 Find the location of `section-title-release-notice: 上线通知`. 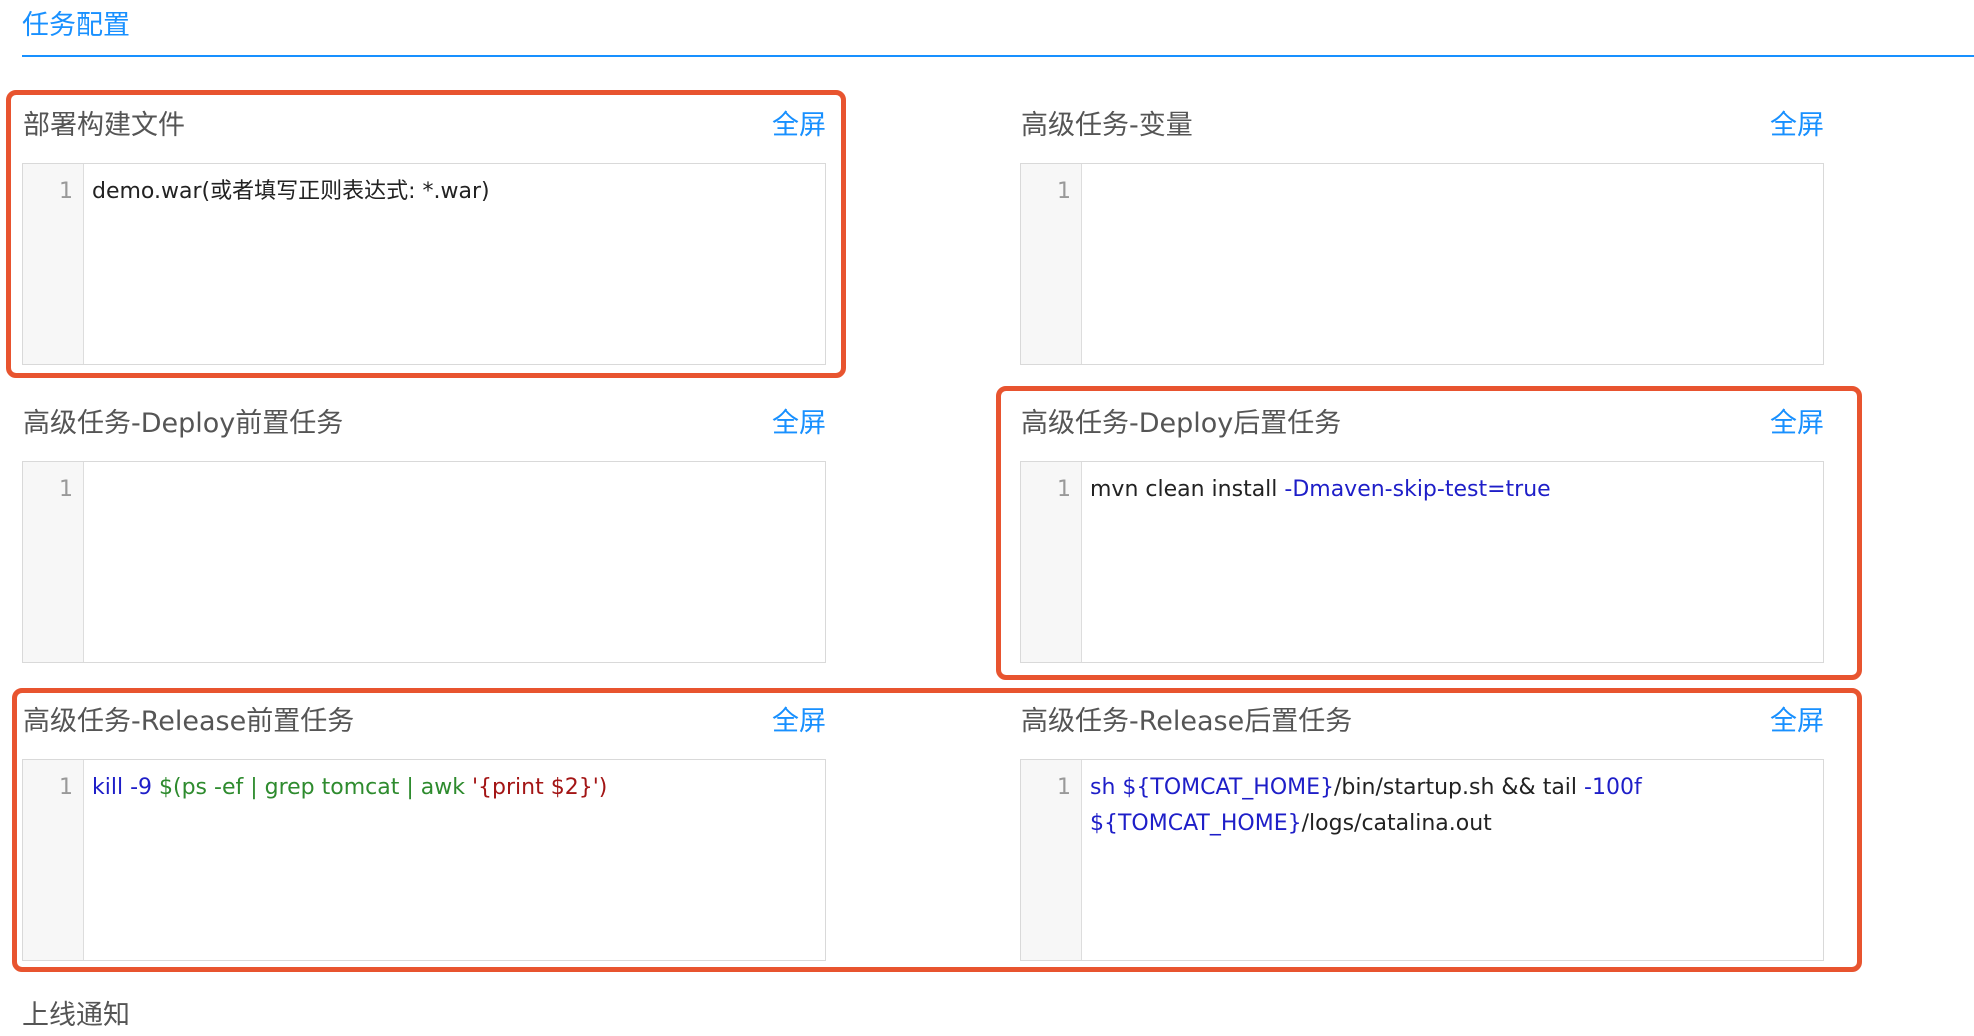

section-title-release-notice: 上线通知 is located at coordinates (76, 1015).